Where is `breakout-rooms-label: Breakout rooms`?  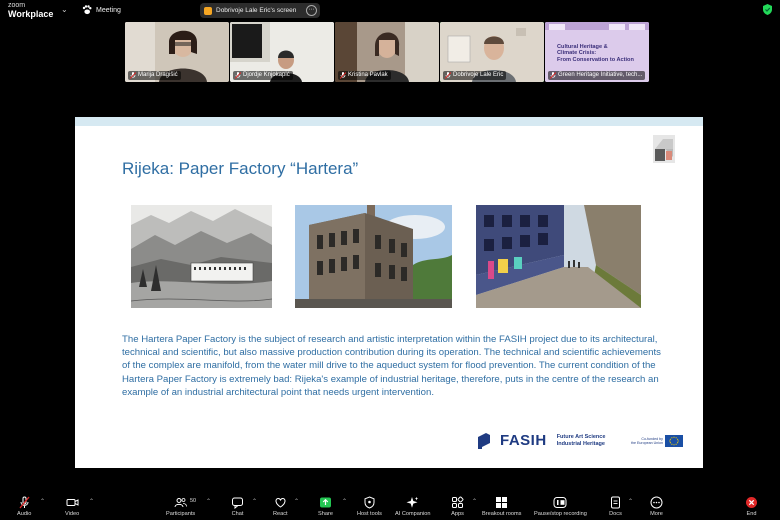
breakout-rooms-label: Breakout rooms is located at coordinates (502, 514).